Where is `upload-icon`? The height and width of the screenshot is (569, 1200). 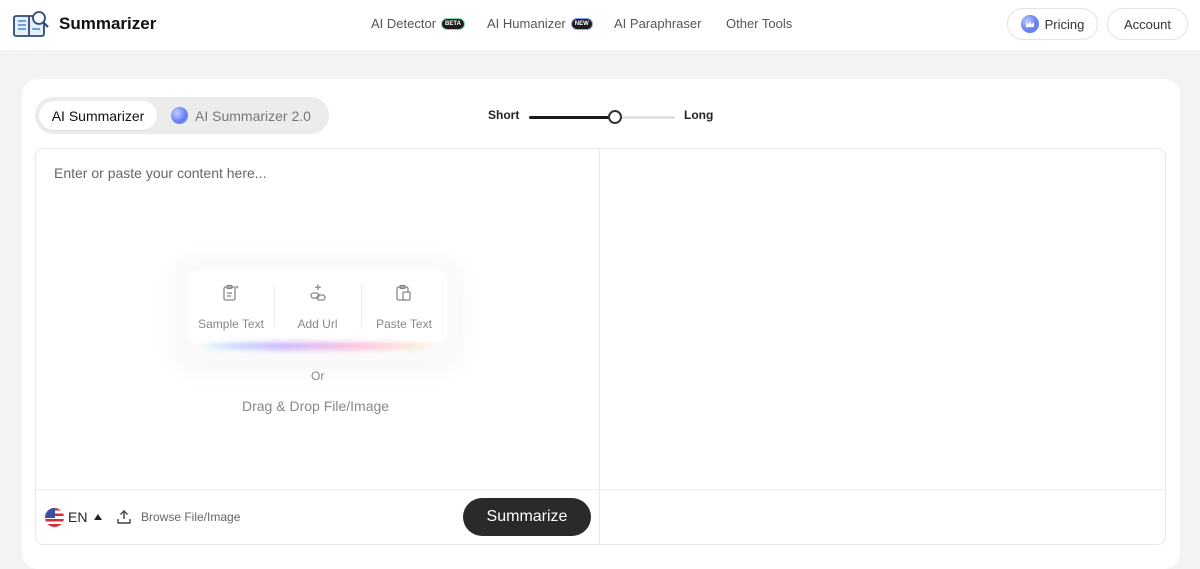
upload-icon is located at coordinates (124, 517).